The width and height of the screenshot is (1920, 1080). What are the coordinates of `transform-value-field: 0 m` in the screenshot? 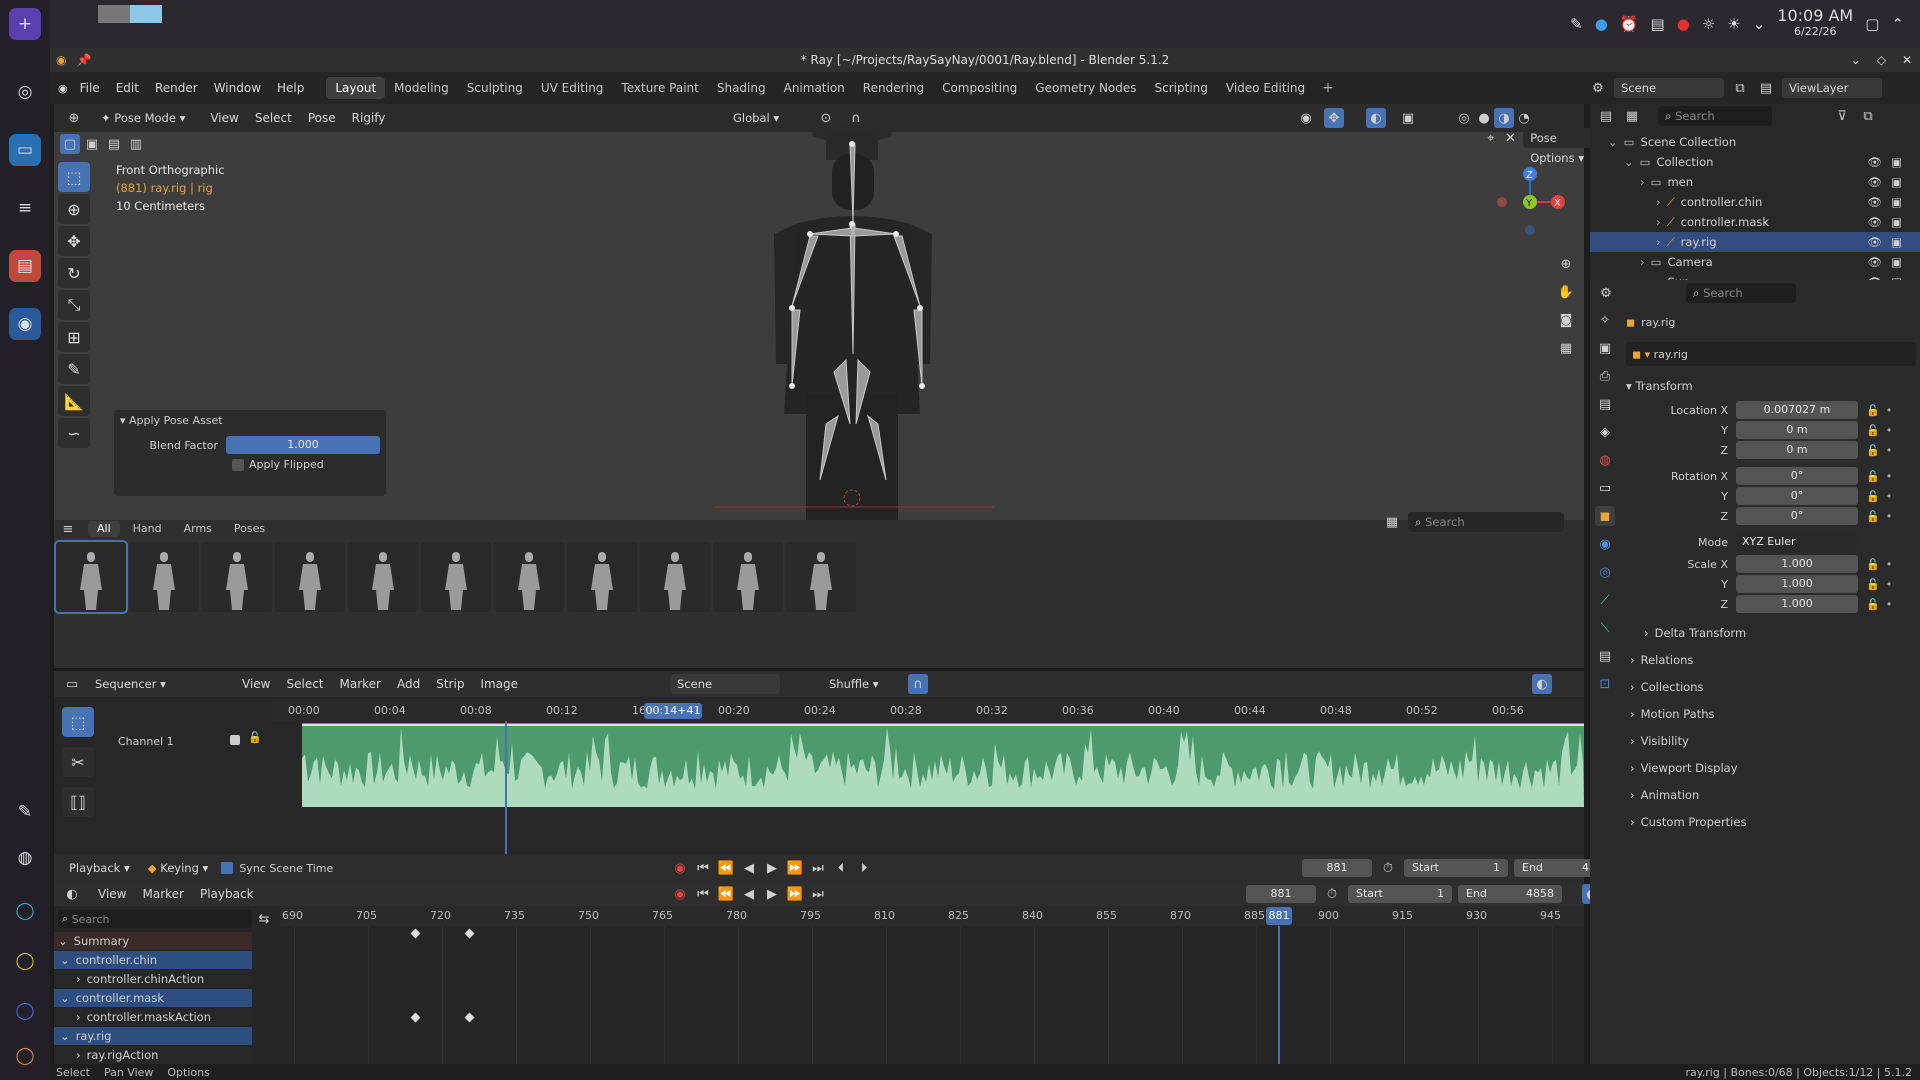 It's located at (1797, 450).